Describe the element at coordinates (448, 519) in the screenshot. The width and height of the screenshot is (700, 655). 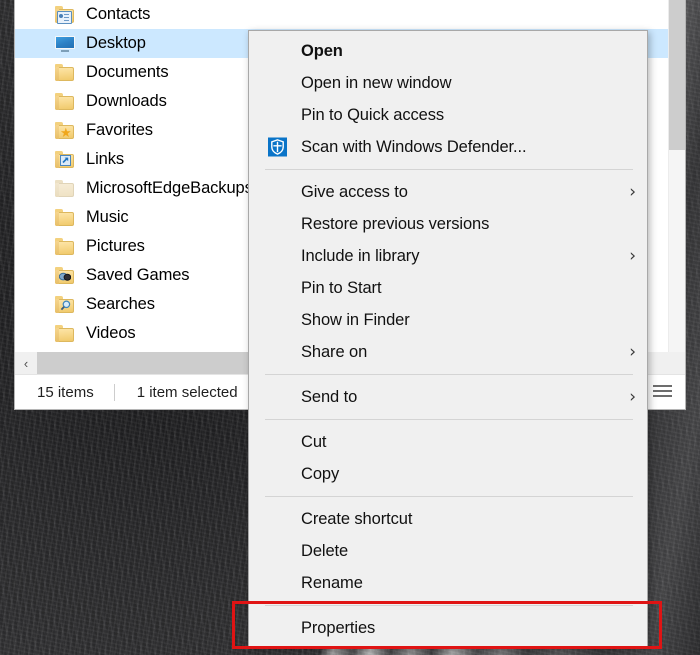
I see `menu-item-create-shortcut: Create shortcut` at that location.